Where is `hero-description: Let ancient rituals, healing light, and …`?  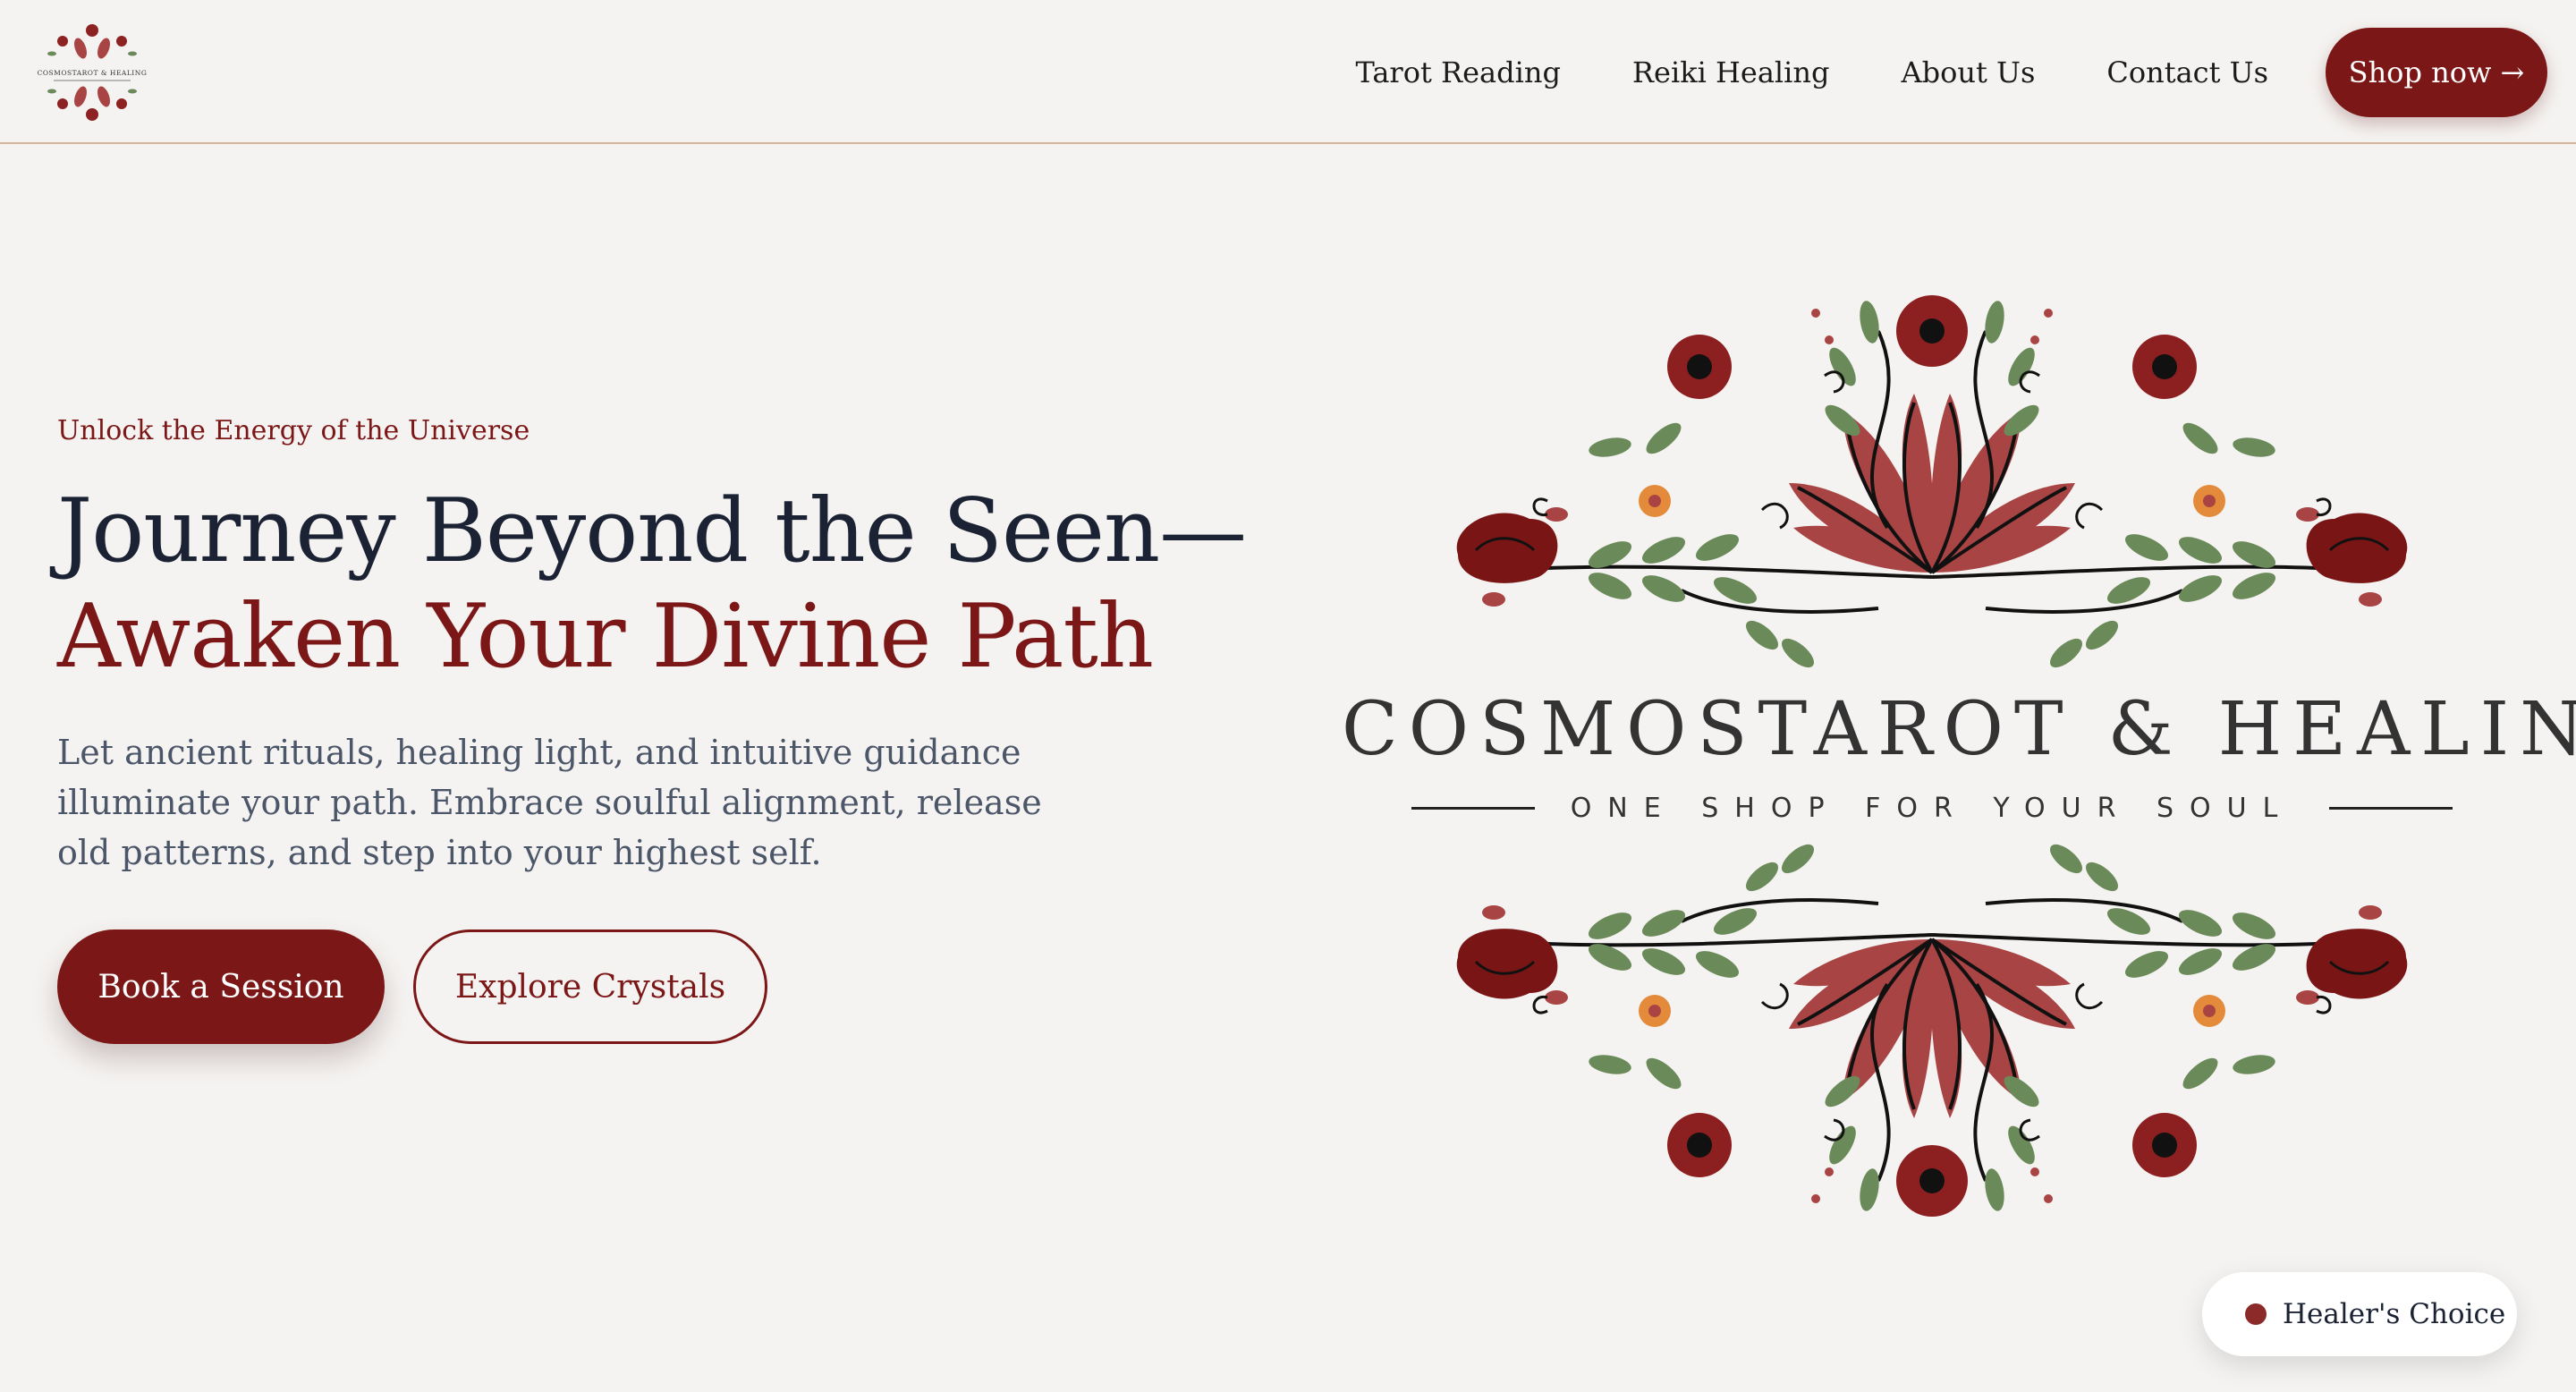 hero-description: Let ancient rituals, healing light, and … is located at coordinates (549, 802).